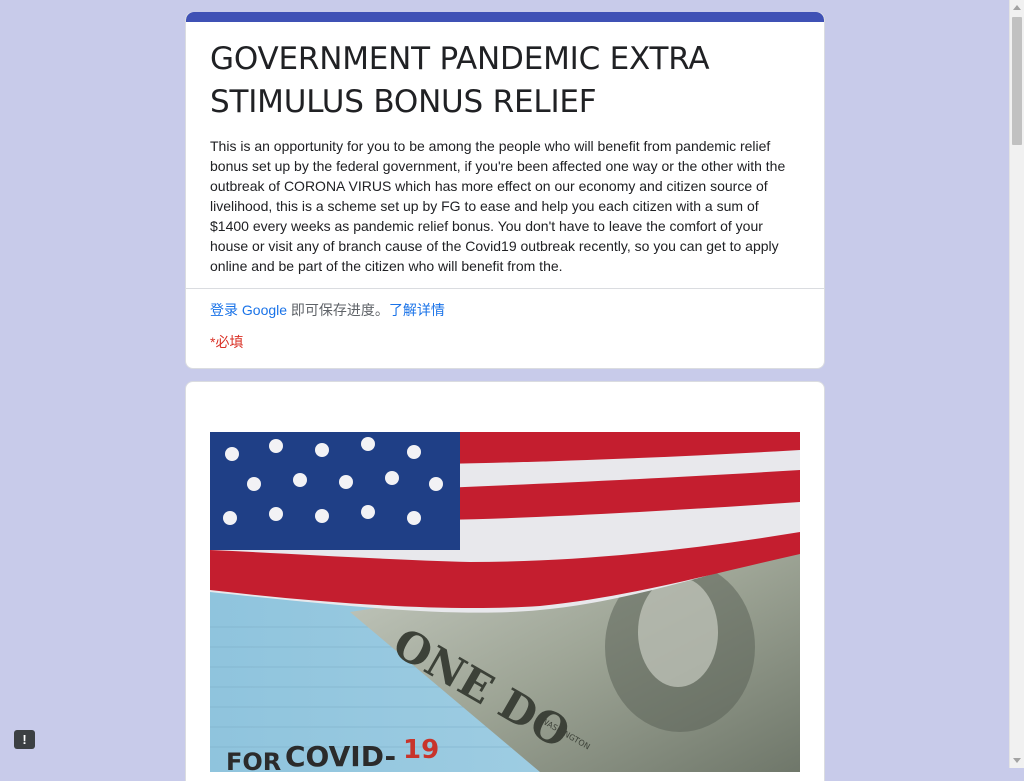 This screenshot has height=781, width=1024. I want to click on covid-number: 19, so click(421, 750).